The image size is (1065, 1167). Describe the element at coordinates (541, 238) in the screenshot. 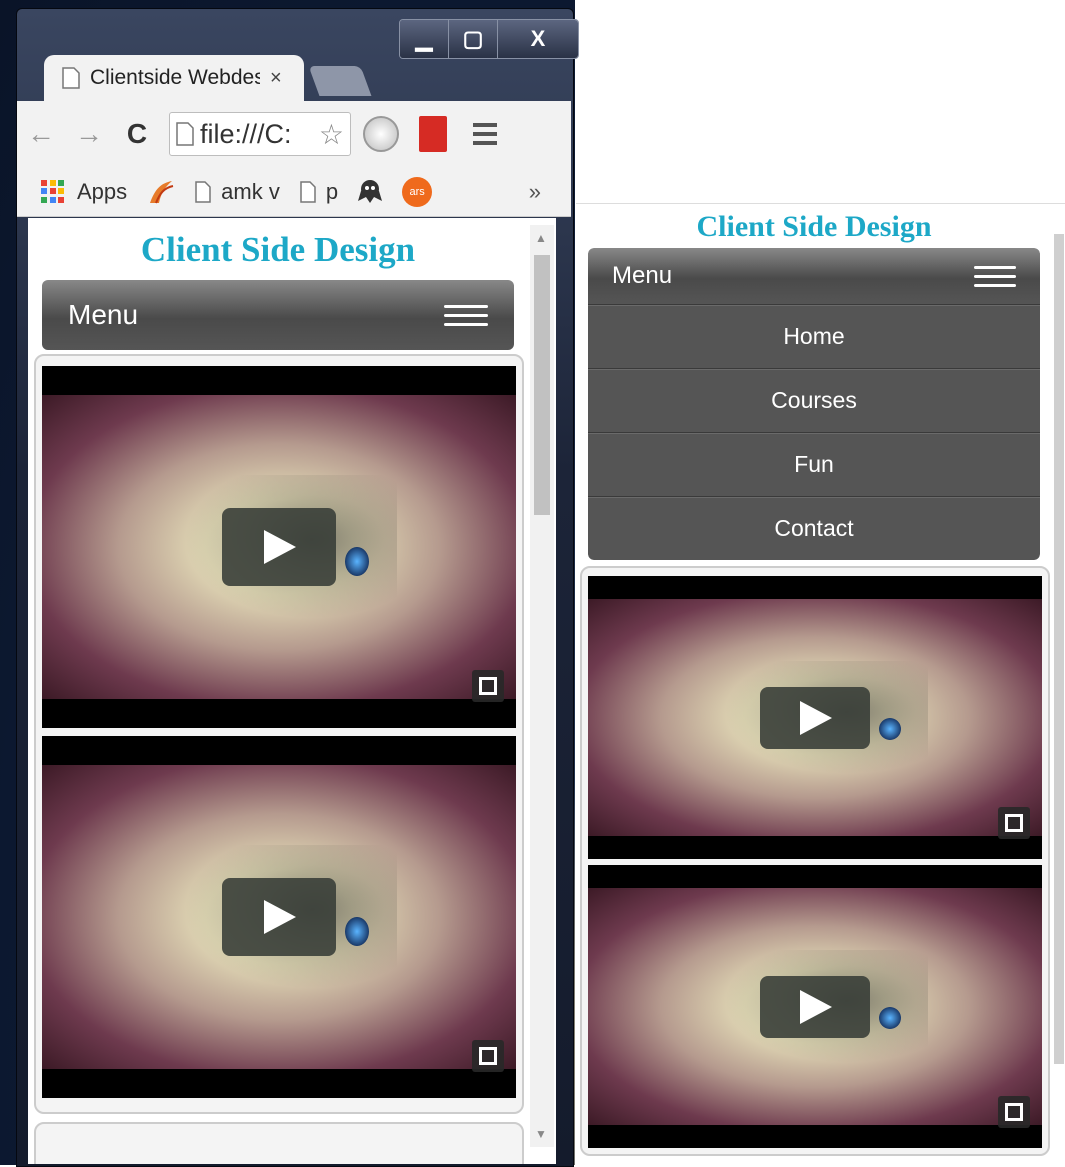

I see `scroll-up-icon: ▲` at that location.